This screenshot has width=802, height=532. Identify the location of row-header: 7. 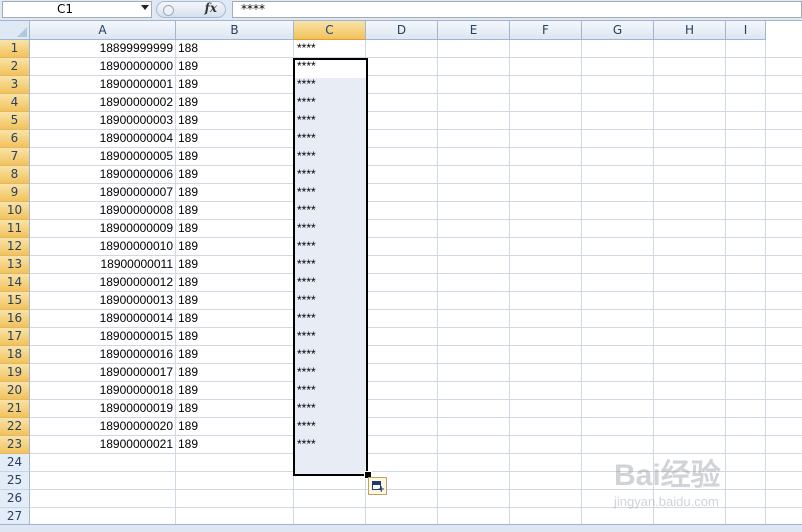
(15, 157).